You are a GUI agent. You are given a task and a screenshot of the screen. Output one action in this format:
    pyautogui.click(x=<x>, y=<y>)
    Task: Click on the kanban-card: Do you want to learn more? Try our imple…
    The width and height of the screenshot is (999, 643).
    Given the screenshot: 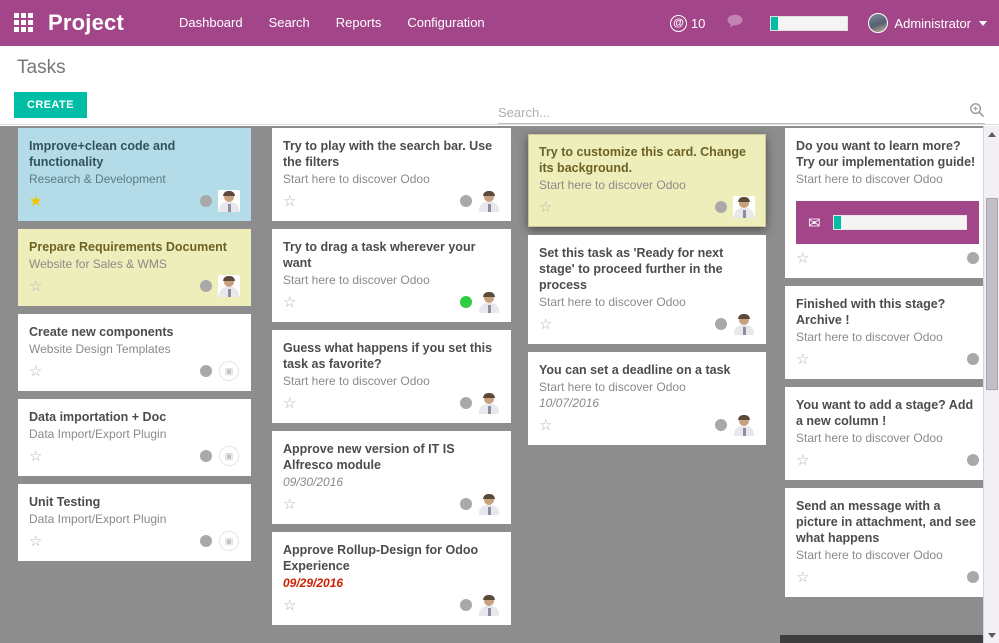 What is the action you would take?
    pyautogui.click(x=887, y=203)
    